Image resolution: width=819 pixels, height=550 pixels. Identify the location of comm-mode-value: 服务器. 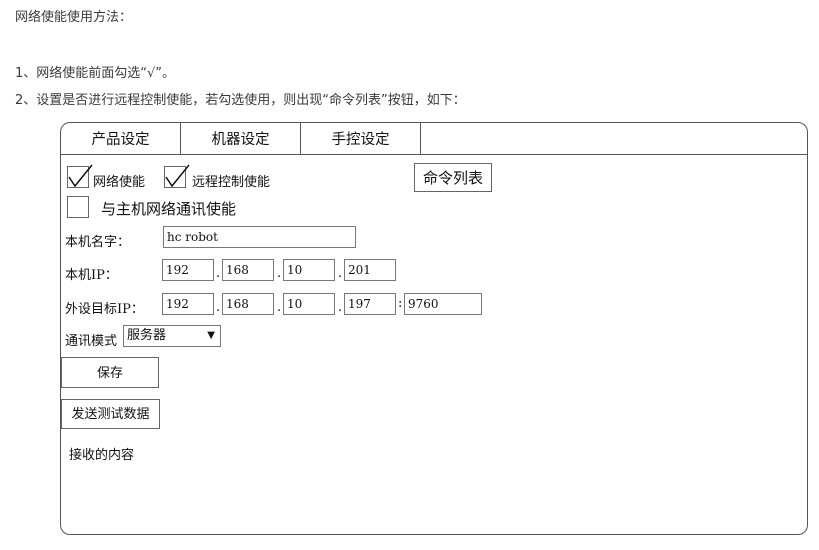
(147, 335).